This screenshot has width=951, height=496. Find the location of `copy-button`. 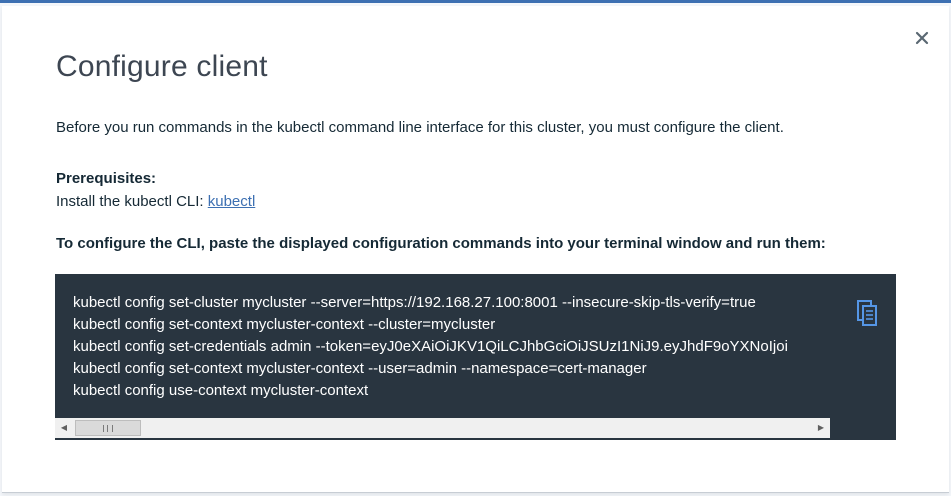

copy-button is located at coordinates (868, 313).